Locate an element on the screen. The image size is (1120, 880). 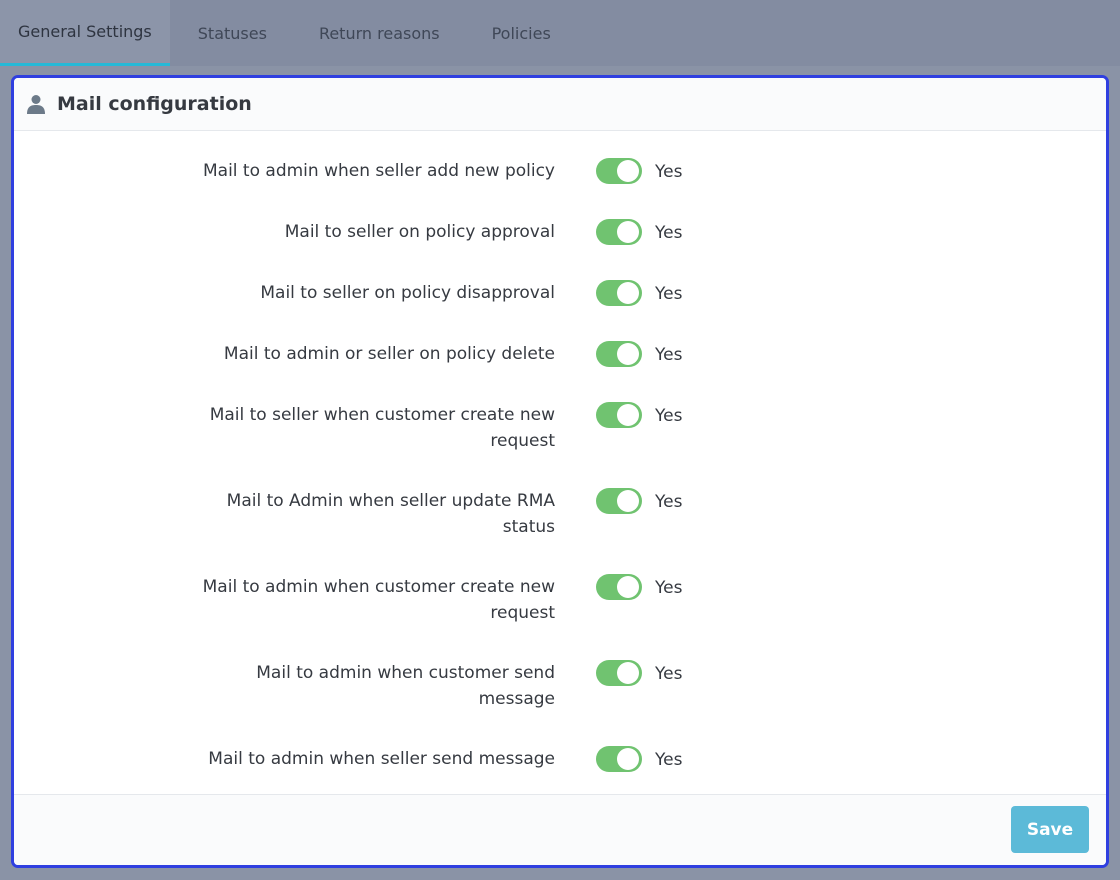
tab-return-reasons-label: Return reasons is located at coordinates (379, 33).